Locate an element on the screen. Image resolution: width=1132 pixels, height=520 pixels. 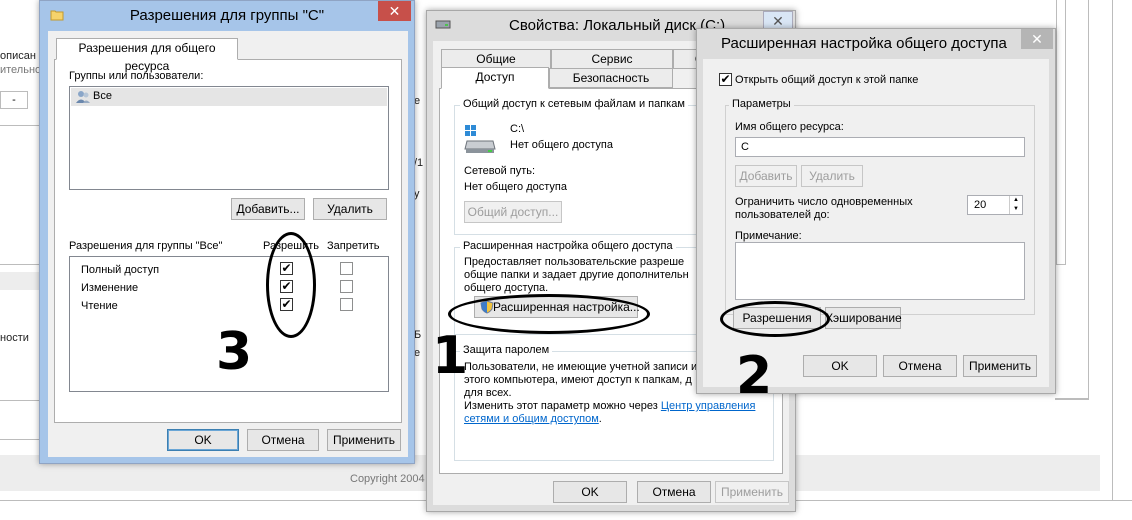
users-list: Все is located at coordinates (229, 138).